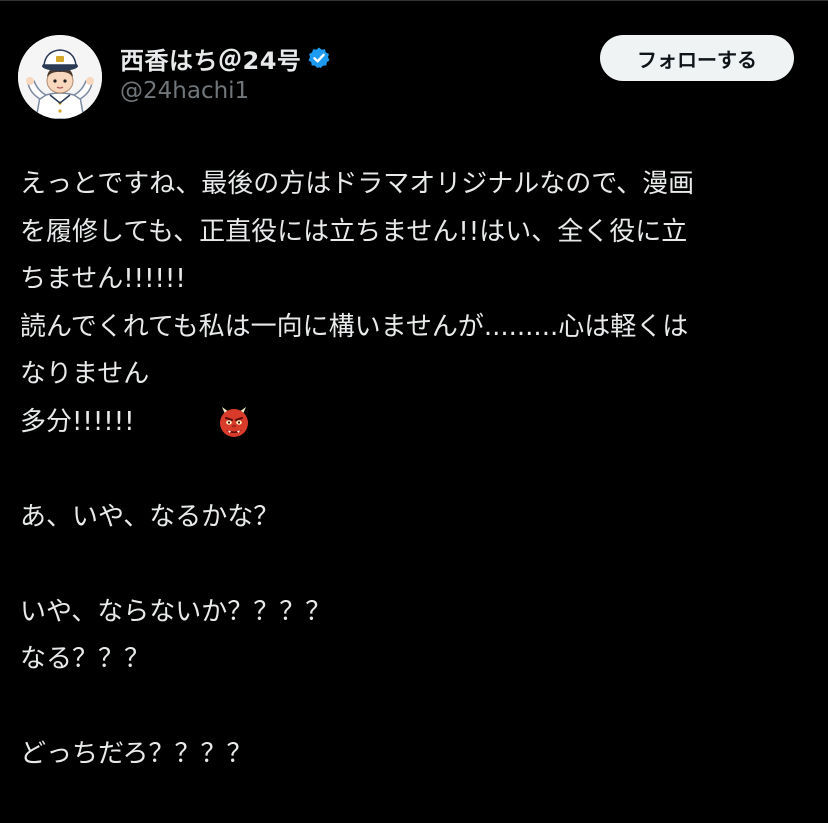 The width and height of the screenshot is (828, 823). What do you see at coordinates (85, 374) in the screenshot?
I see `tweet-line-text: なりません` at bounding box center [85, 374].